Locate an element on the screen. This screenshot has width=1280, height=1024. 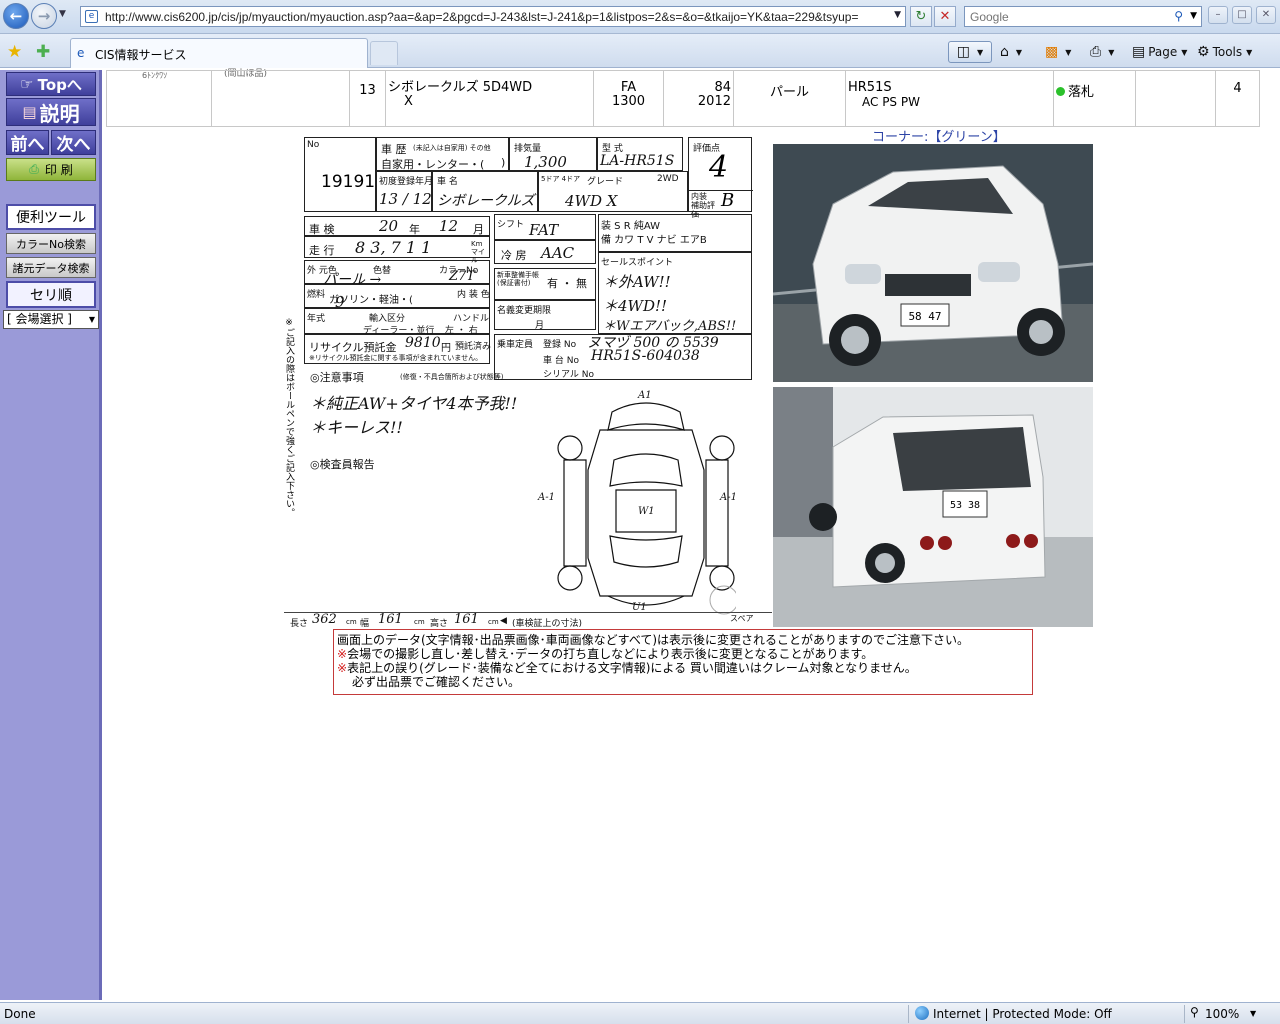
equip-value: AC PS PW is located at coordinates (891, 102).